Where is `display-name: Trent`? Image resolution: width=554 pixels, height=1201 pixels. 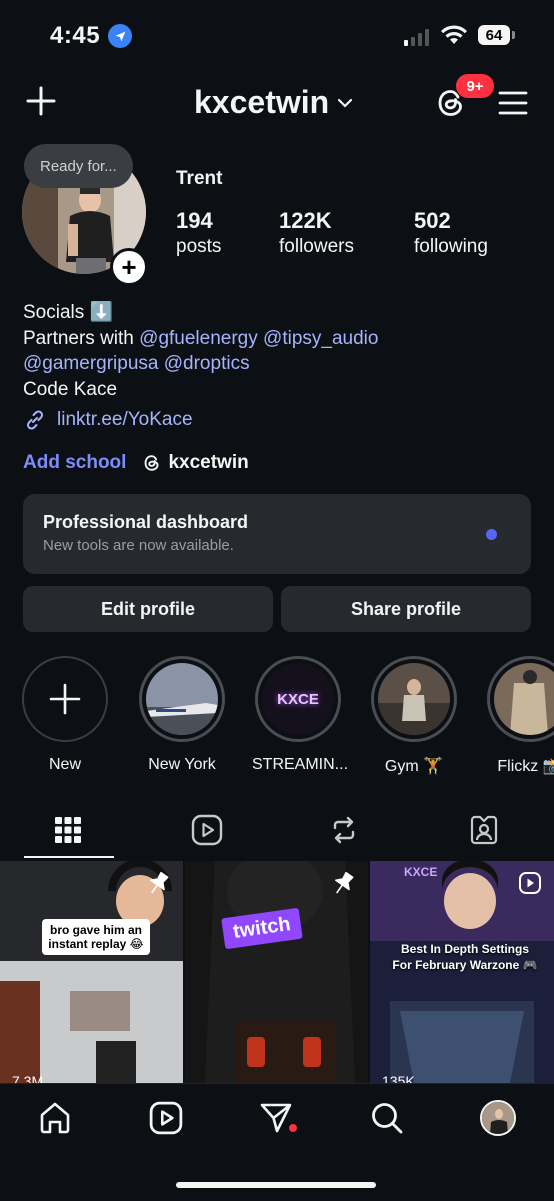
display-name: Trent is located at coordinates (199, 178).